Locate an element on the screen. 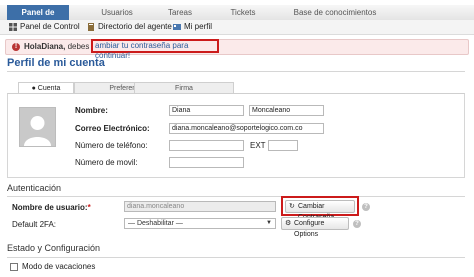 Image resolution: width=474 pixels, height=277 pixels. configure-options-button: ⚙ Configure Options is located at coordinates (315, 227).